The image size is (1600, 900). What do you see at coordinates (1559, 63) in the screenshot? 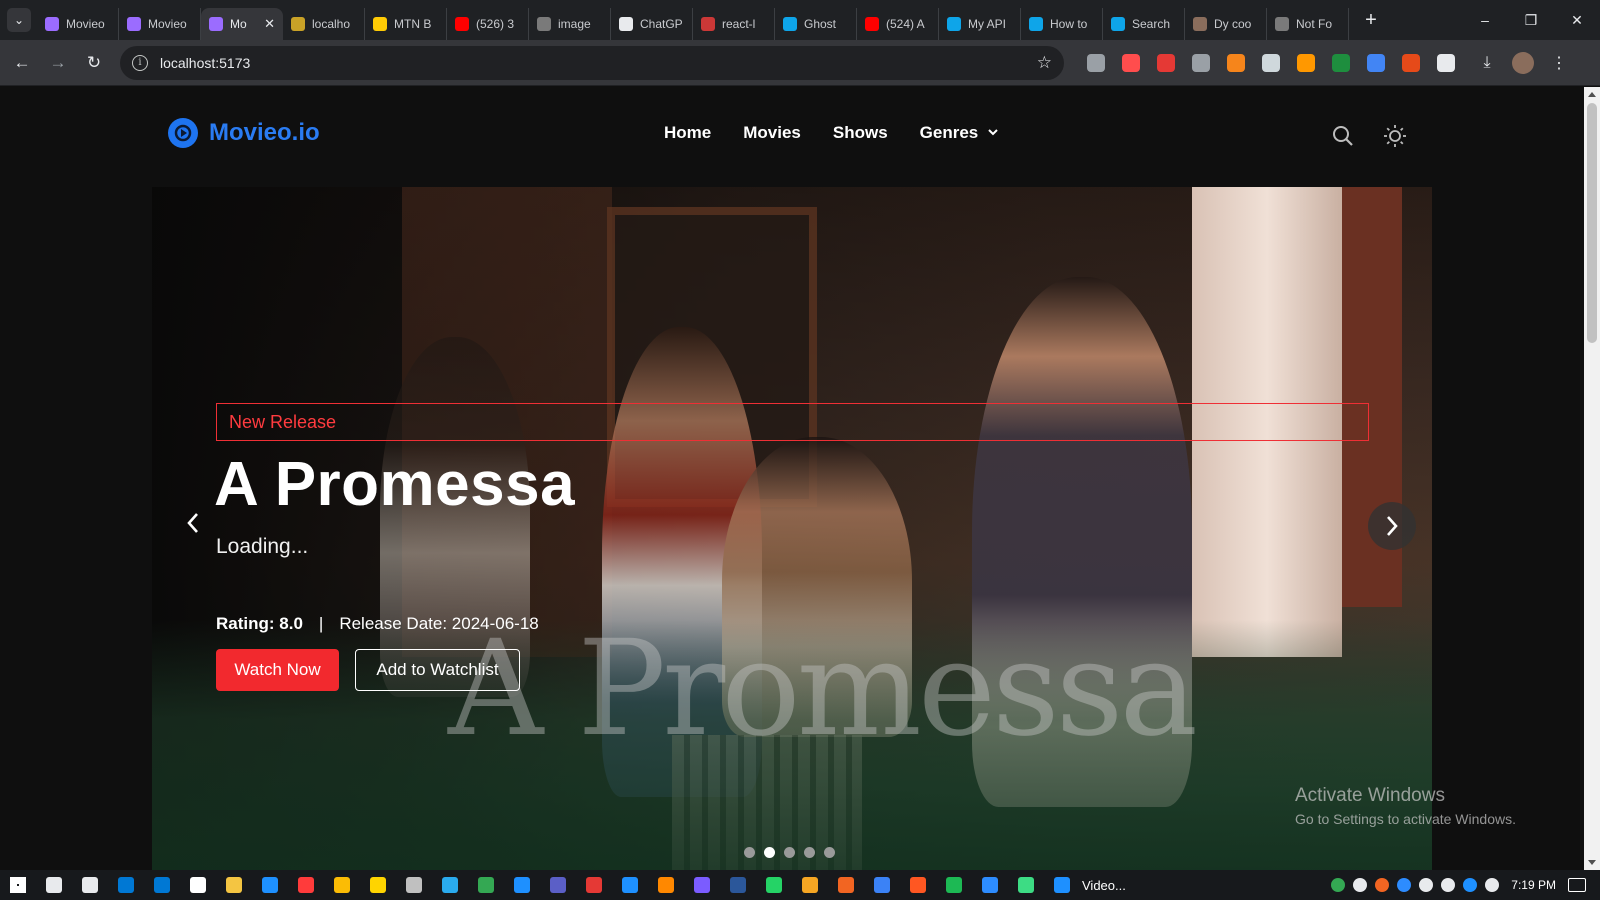
I see `browser-menu-icon: ⋮` at bounding box center [1559, 63].